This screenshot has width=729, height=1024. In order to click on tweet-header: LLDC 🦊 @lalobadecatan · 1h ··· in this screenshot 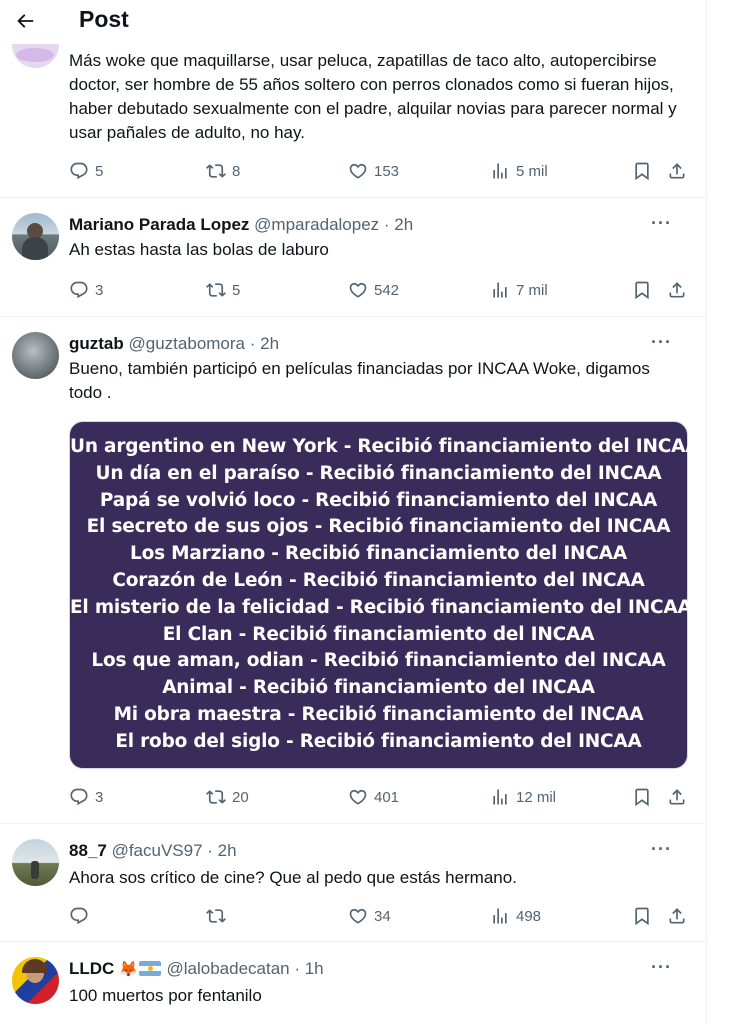, I will do `click(379, 969)`.